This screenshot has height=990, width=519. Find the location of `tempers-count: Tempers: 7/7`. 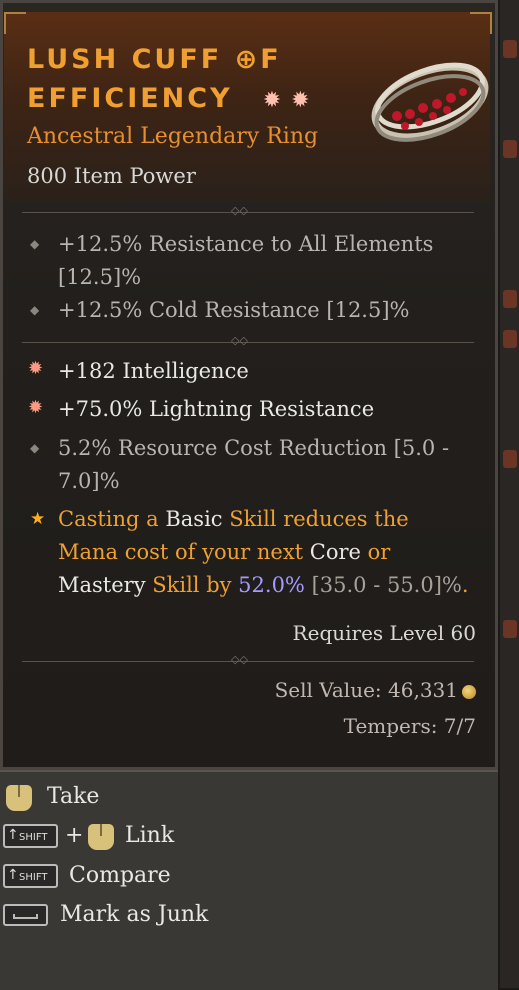

tempers-count: Tempers: 7/7 is located at coordinates (409, 726).